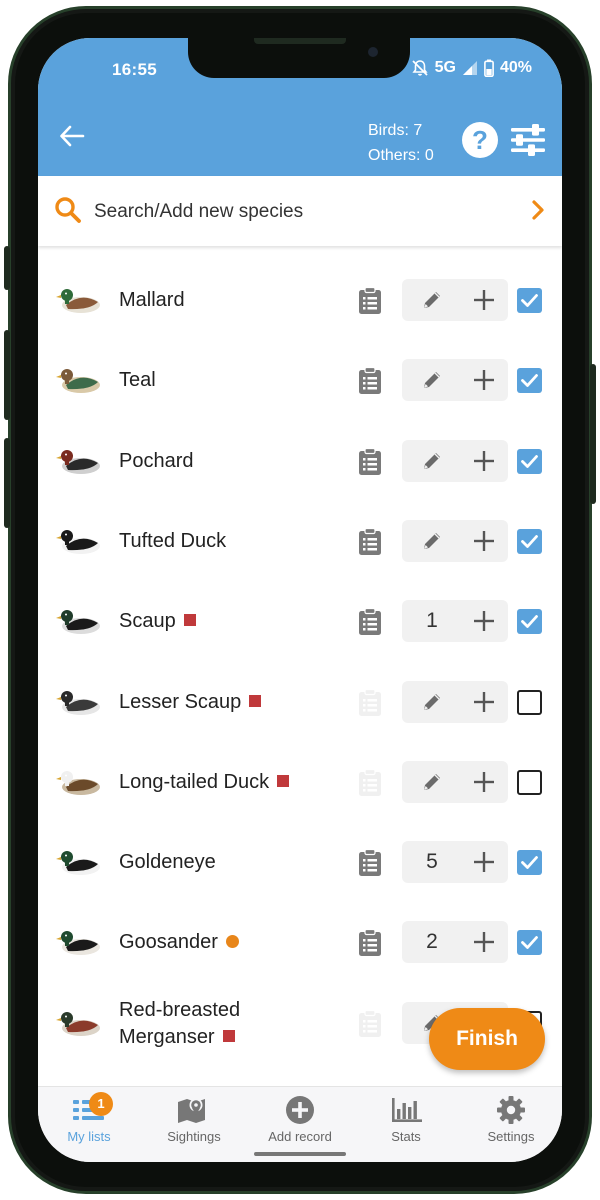 This screenshot has width=600, height=1200. I want to click on phone-mute-switch, so click(7, 268).